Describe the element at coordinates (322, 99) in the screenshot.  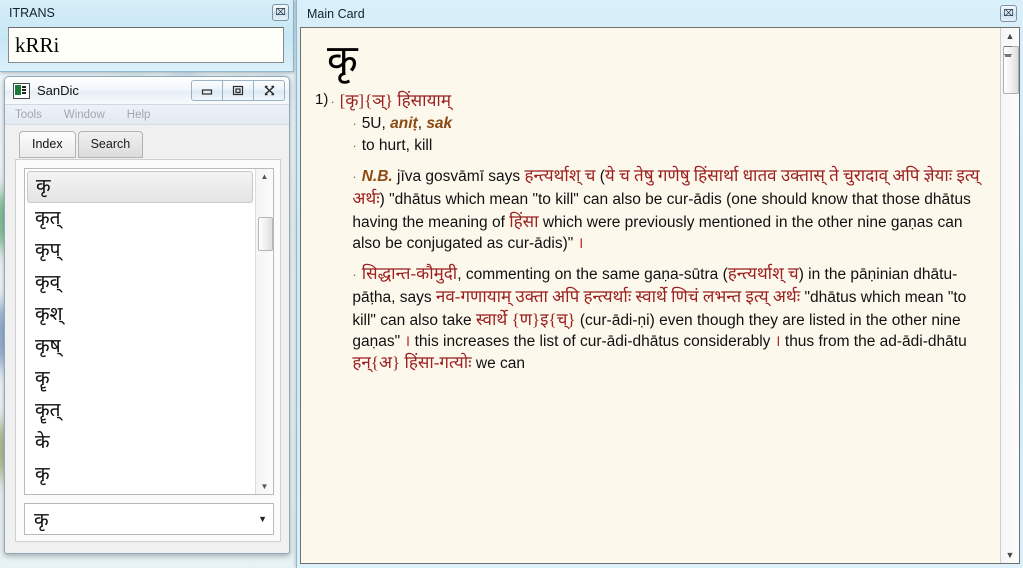
I see `entry-number: 1)` at that location.